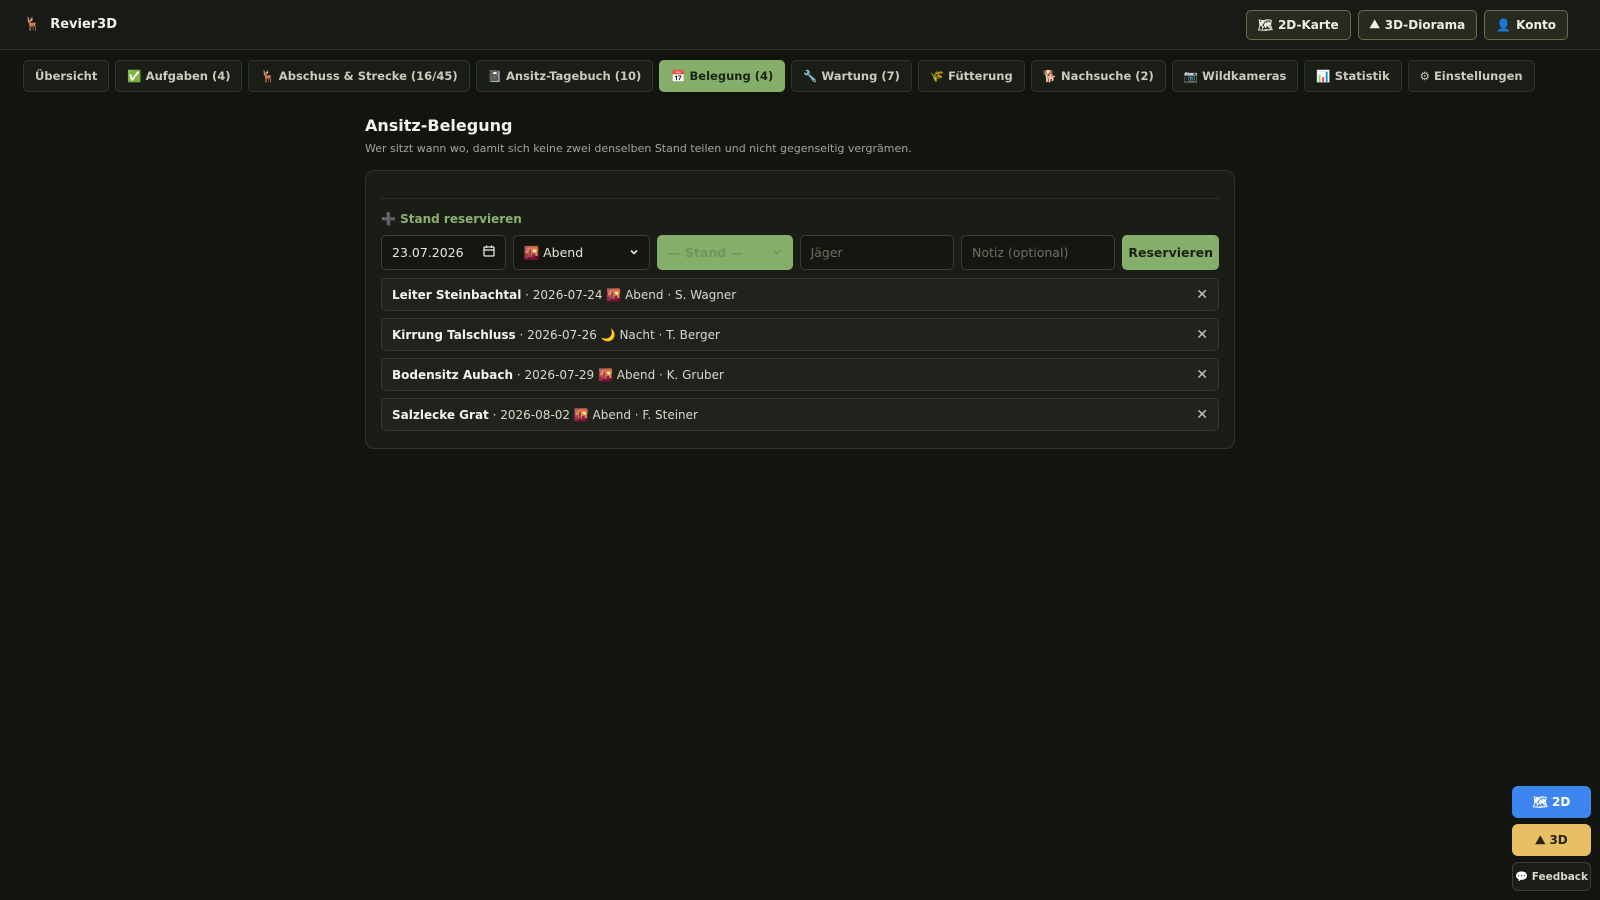 The width and height of the screenshot is (1600, 900). I want to click on page-title: Ansitz-Belegung, so click(439, 125).